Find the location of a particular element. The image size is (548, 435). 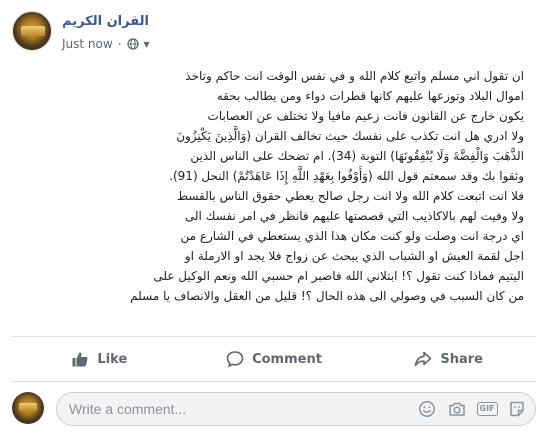

share-button: Share is located at coordinates (448, 359).